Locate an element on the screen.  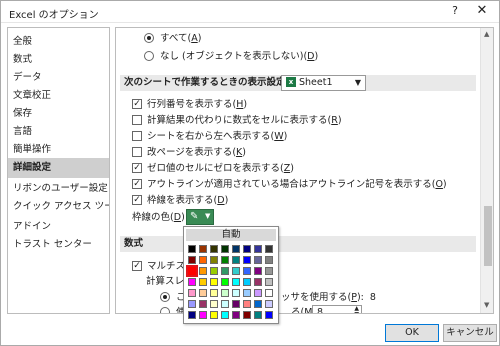
spinner-icon: ▲▼ is located at coordinates (356, 310).